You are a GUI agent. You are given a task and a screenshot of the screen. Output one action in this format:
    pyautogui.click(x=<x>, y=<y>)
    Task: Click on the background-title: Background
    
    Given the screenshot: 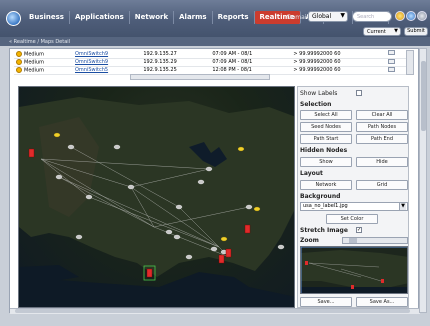 What is the action you would take?
    pyautogui.click(x=320, y=196)
    